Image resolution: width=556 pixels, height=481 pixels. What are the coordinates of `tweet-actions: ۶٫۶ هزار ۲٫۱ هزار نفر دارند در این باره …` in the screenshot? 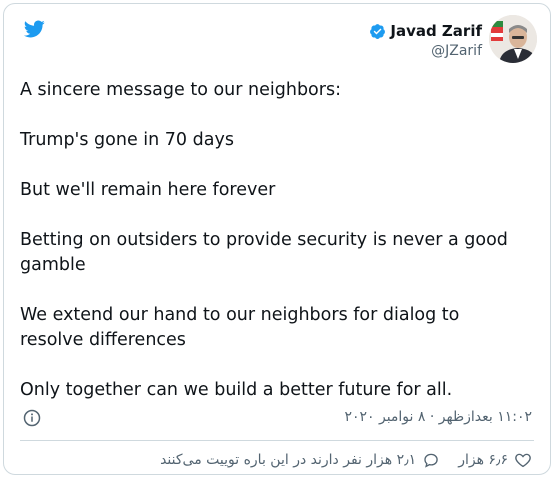 It's located at (346, 460).